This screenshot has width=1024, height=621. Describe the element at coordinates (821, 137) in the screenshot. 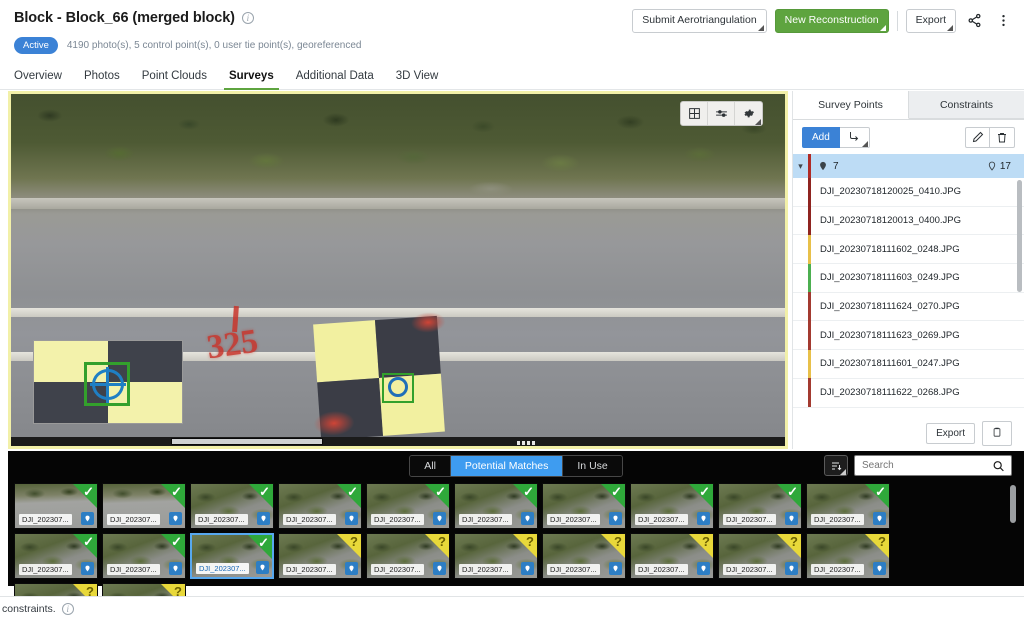

I see `add-survey-point-button: Add` at that location.